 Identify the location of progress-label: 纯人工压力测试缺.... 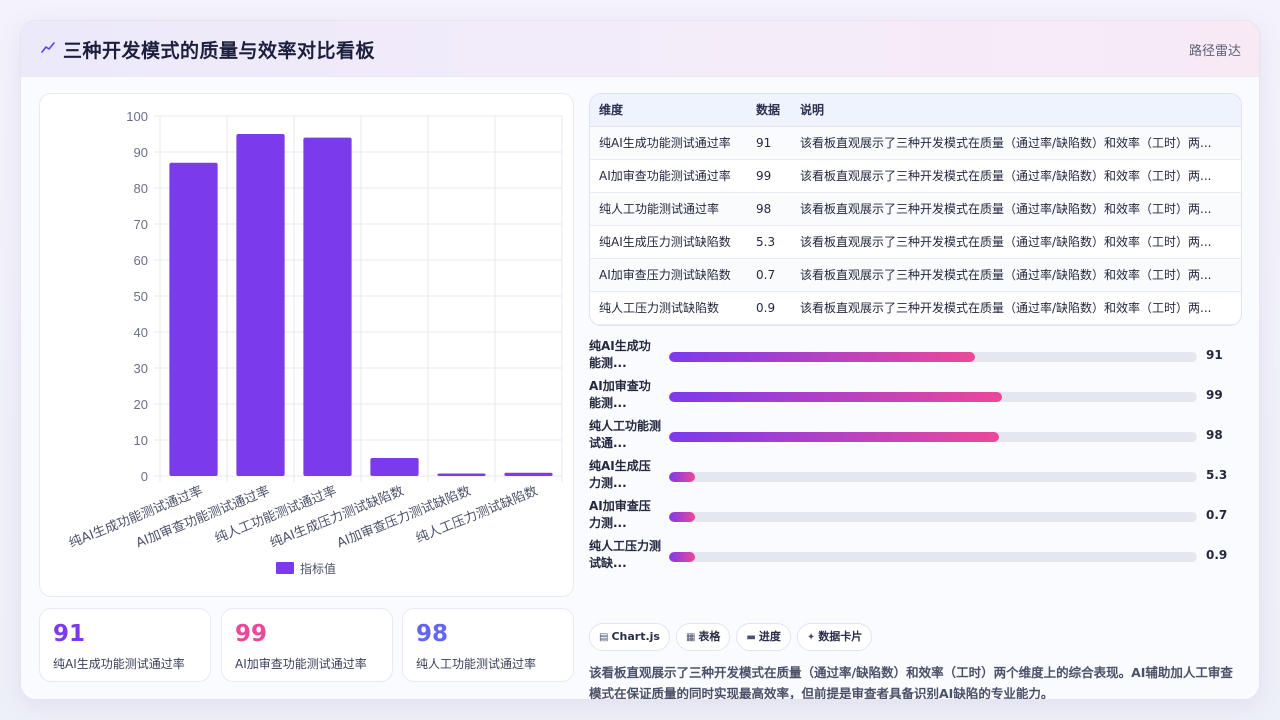
(625, 554).